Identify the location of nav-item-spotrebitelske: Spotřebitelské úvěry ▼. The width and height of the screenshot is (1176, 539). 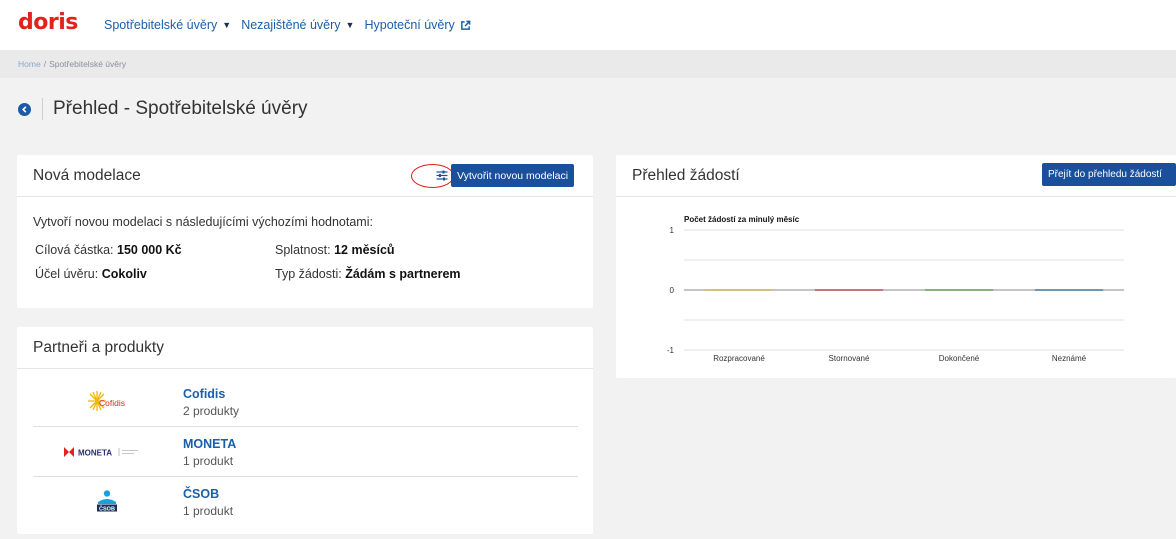
(167, 25).